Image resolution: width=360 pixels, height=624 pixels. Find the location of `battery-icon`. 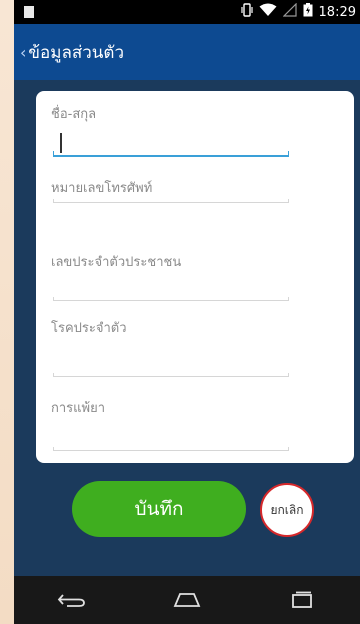

battery-icon is located at coordinates (308, 12).